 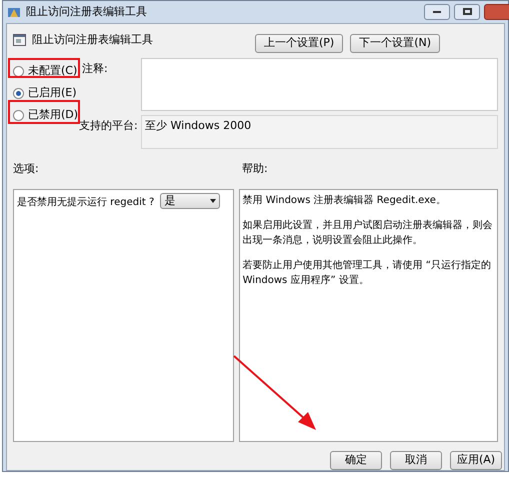 What do you see at coordinates (319, 84) in the screenshot?
I see `comment-field` at bounding box center [319, 84].